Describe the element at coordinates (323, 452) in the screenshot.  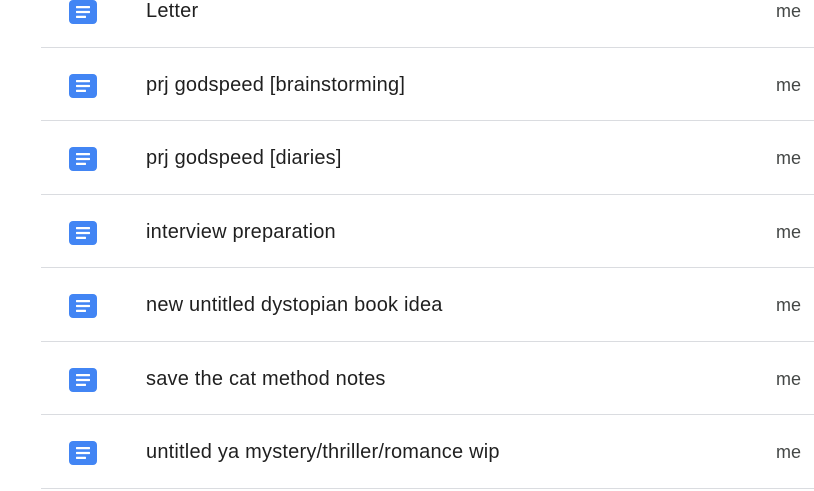
I see `file-name: untitled ya mystery/thriller/romance wip` at that location.